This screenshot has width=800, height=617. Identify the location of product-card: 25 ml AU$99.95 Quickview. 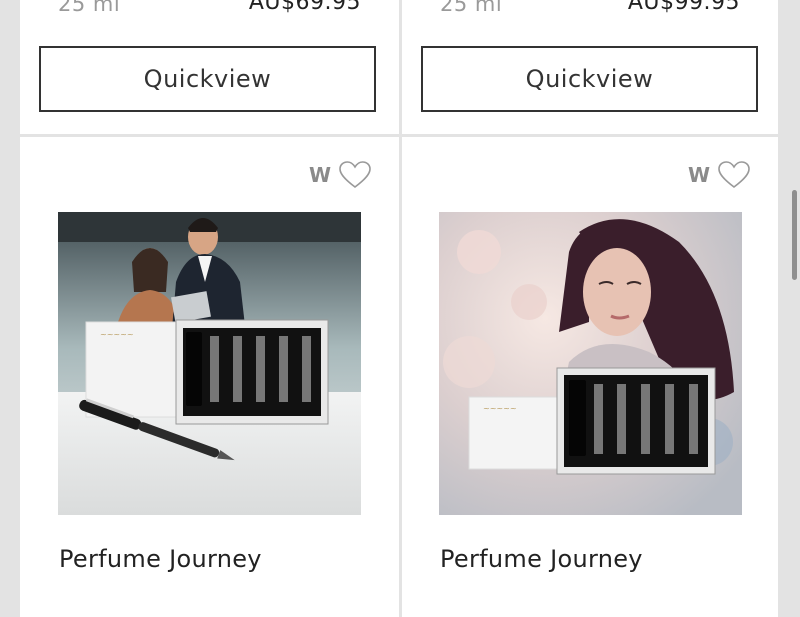
(590, 67).